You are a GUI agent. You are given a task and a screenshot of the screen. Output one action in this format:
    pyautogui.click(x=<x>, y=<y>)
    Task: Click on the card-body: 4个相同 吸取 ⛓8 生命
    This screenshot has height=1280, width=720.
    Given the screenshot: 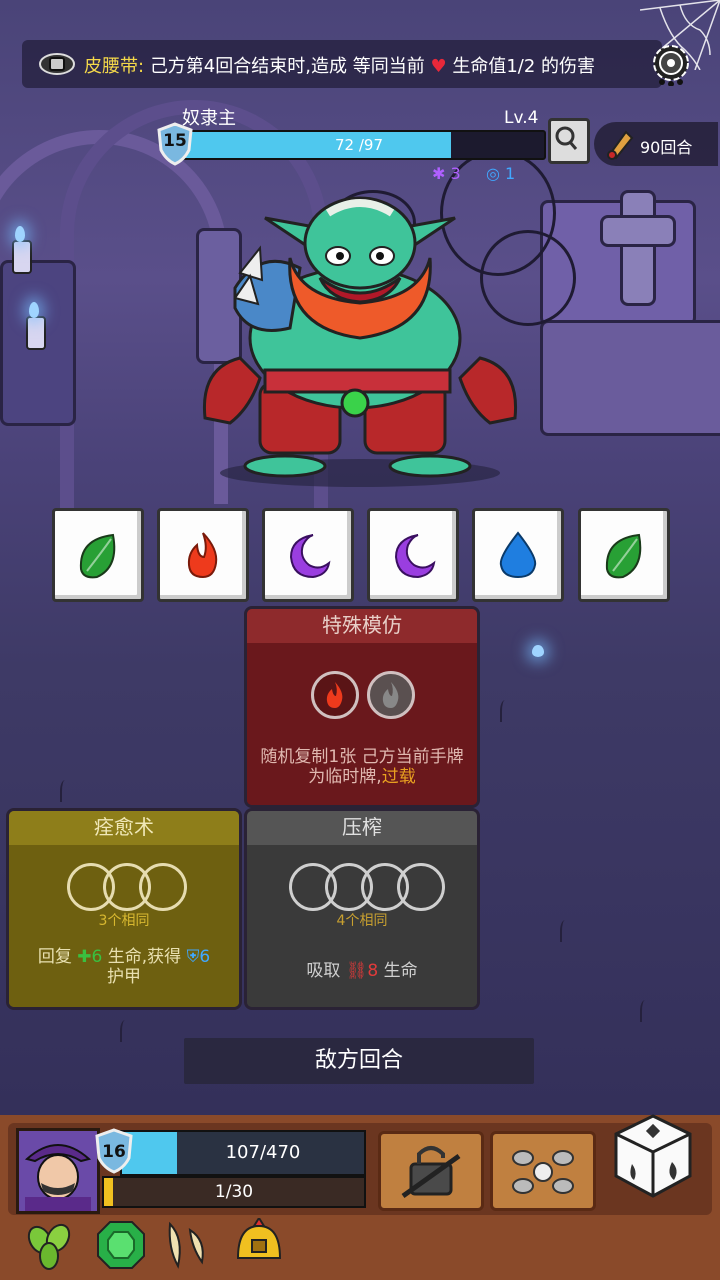 What is the action you would take?
    pyautogui.click(x=362, y=926)
    